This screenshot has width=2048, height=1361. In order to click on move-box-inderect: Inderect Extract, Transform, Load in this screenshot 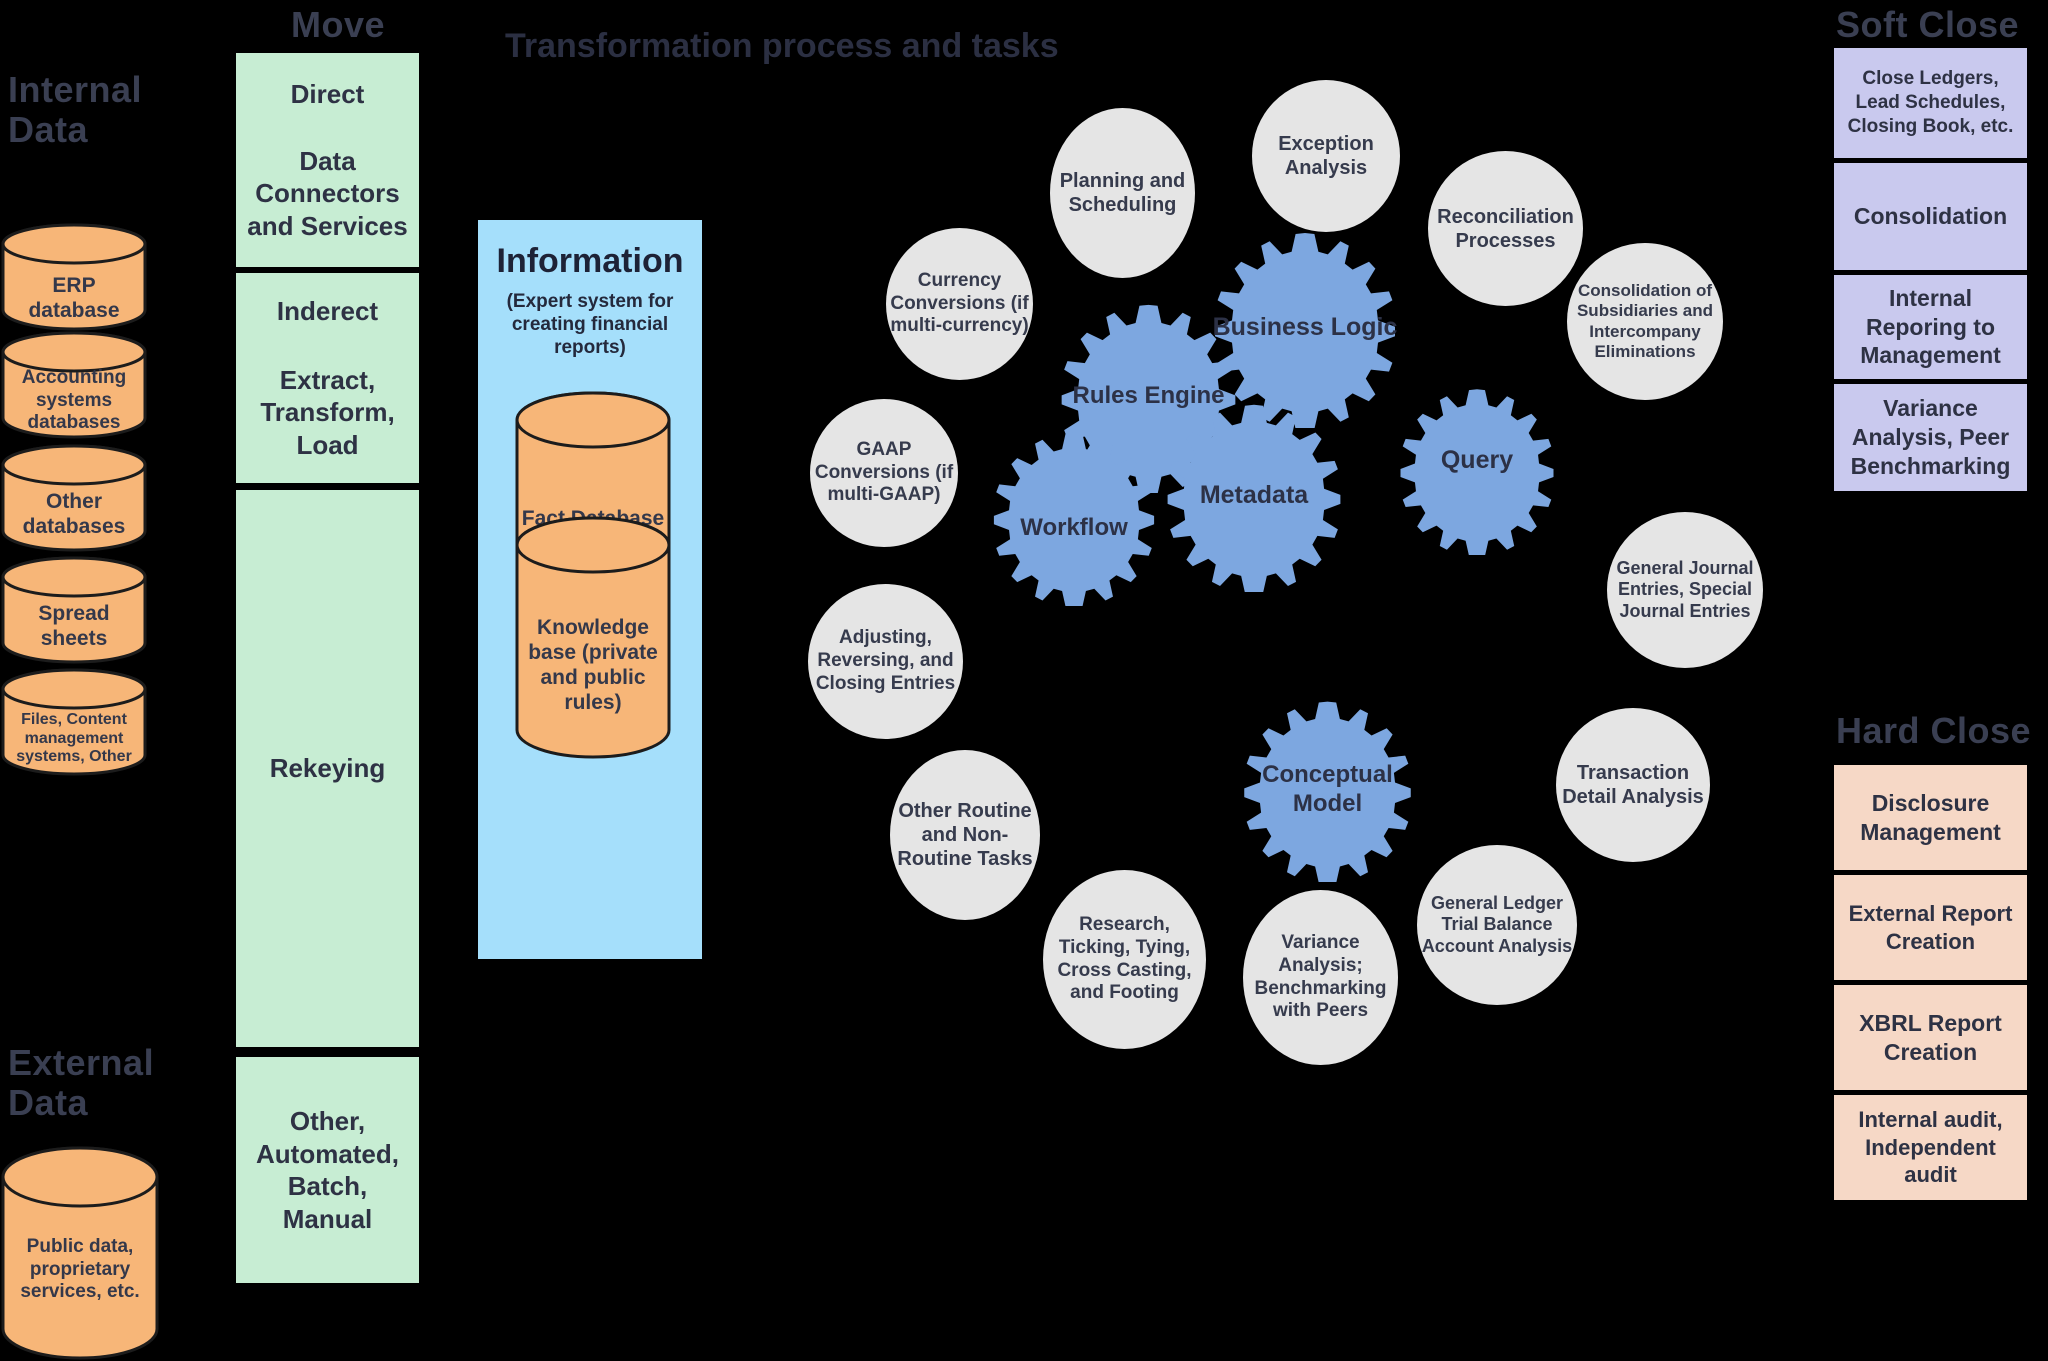, I will do `click(327, 378)`.